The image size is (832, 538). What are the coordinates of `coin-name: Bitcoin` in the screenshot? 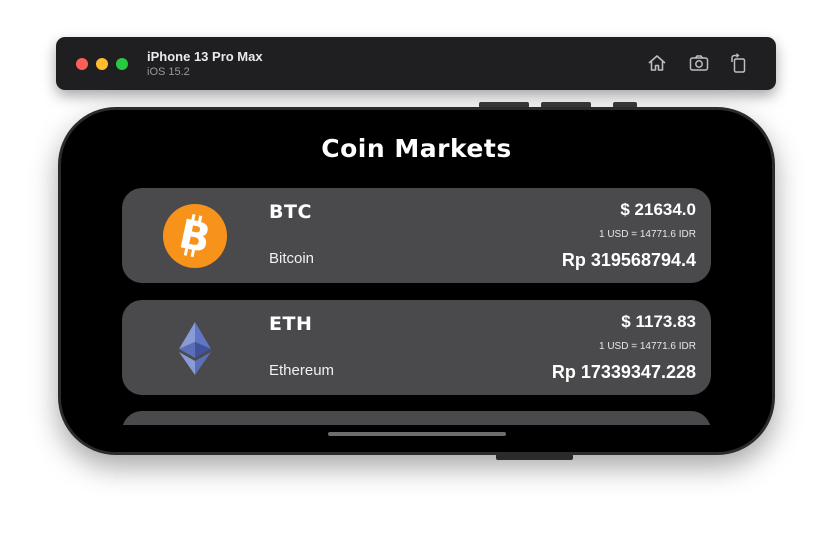 It's located at (292, 258).